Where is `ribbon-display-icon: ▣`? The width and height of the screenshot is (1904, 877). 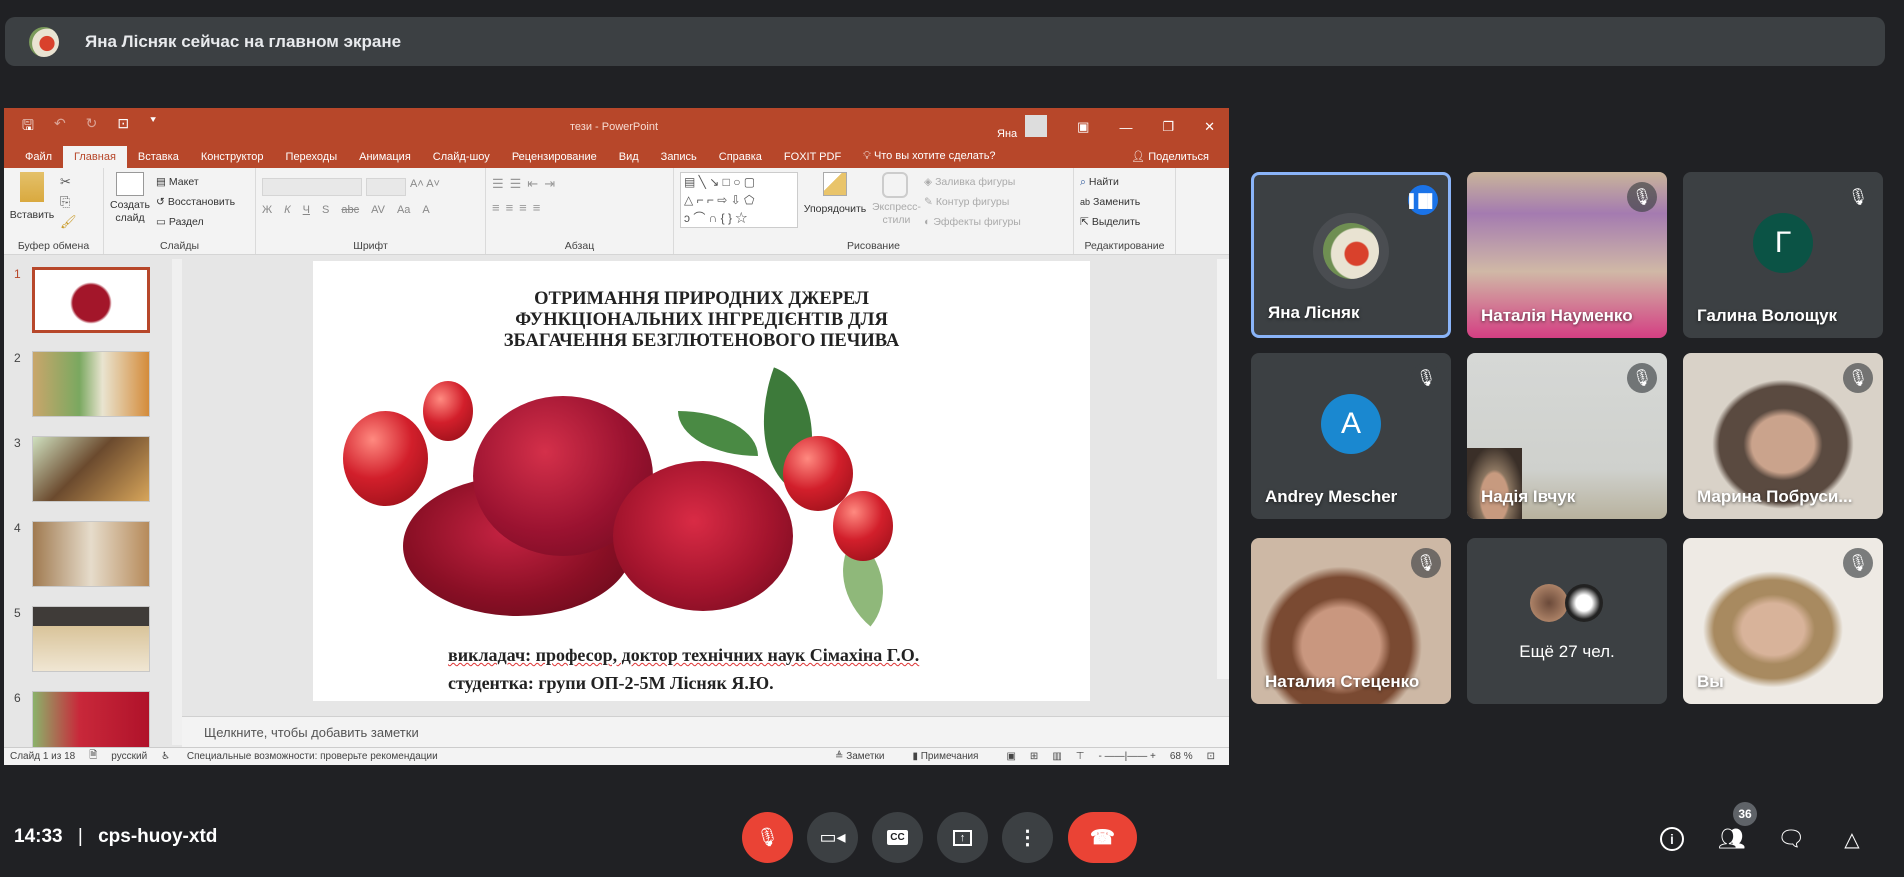
ribbon-display-icon: ▣ is located at coordinates (1083, 127).